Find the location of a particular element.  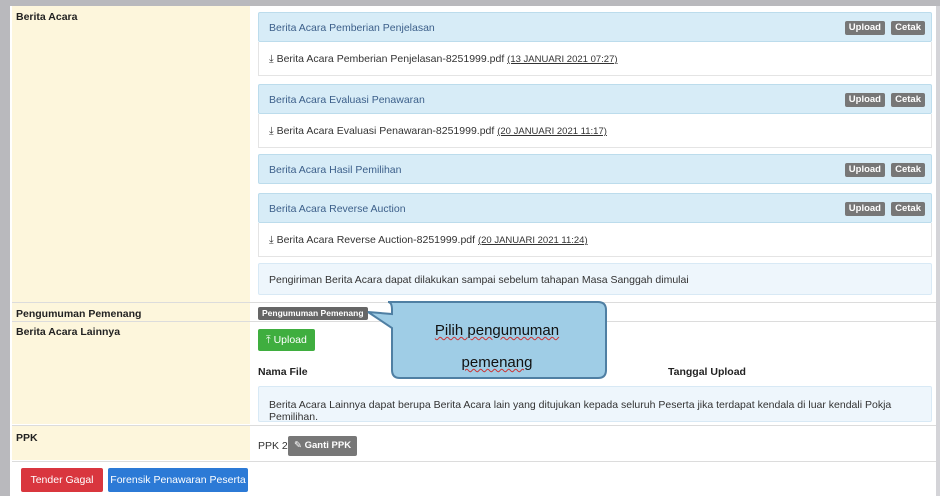

ba-title: Berita Acara Hasil Pemilihan is located at coordinates (335, 170).